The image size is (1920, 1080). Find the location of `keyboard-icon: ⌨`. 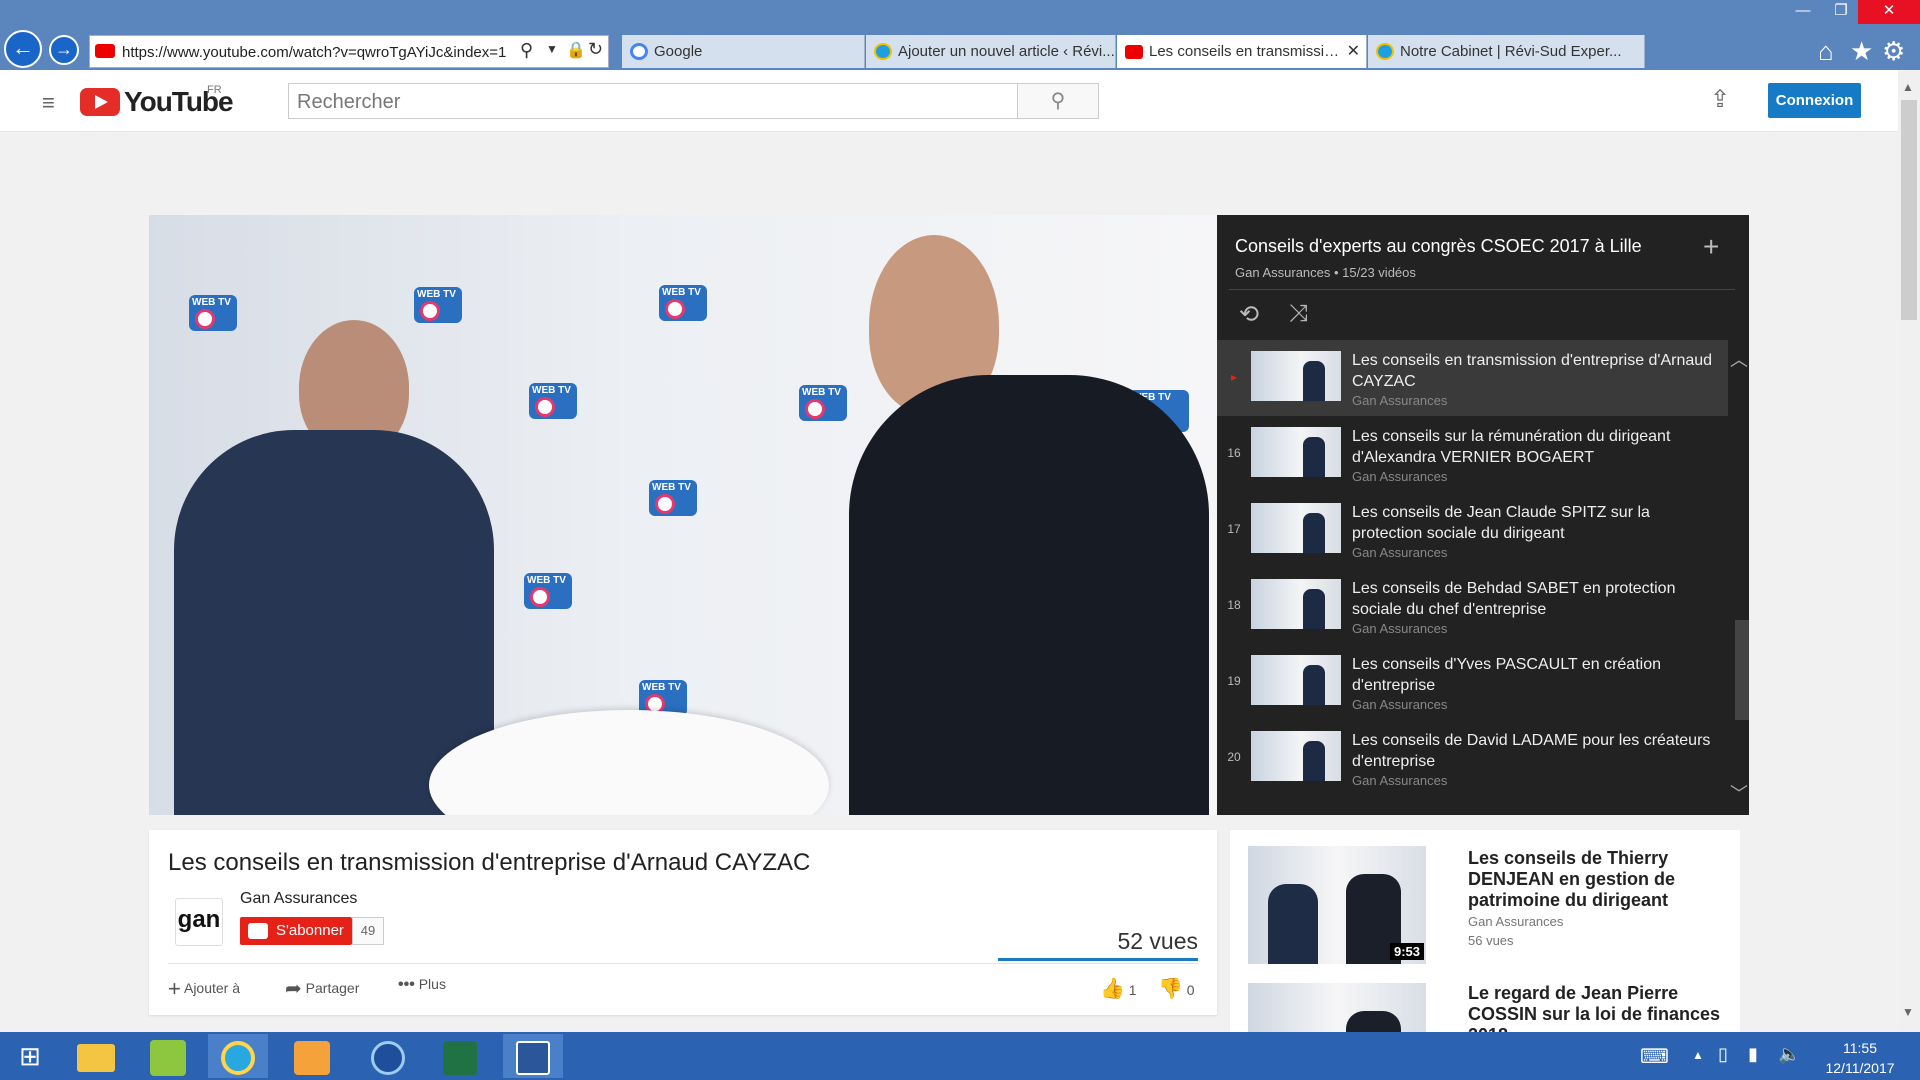

keyboard-icon: ⌨ is located at coordinates (1654, 1056).